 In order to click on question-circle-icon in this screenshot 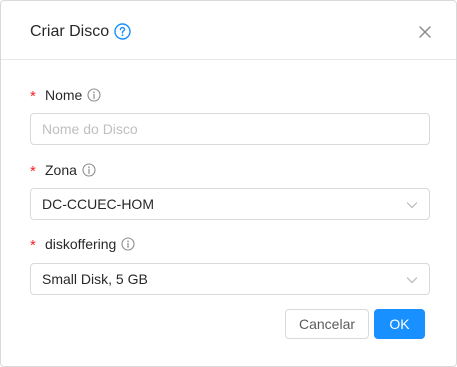, I will do `click(122, 31)`.